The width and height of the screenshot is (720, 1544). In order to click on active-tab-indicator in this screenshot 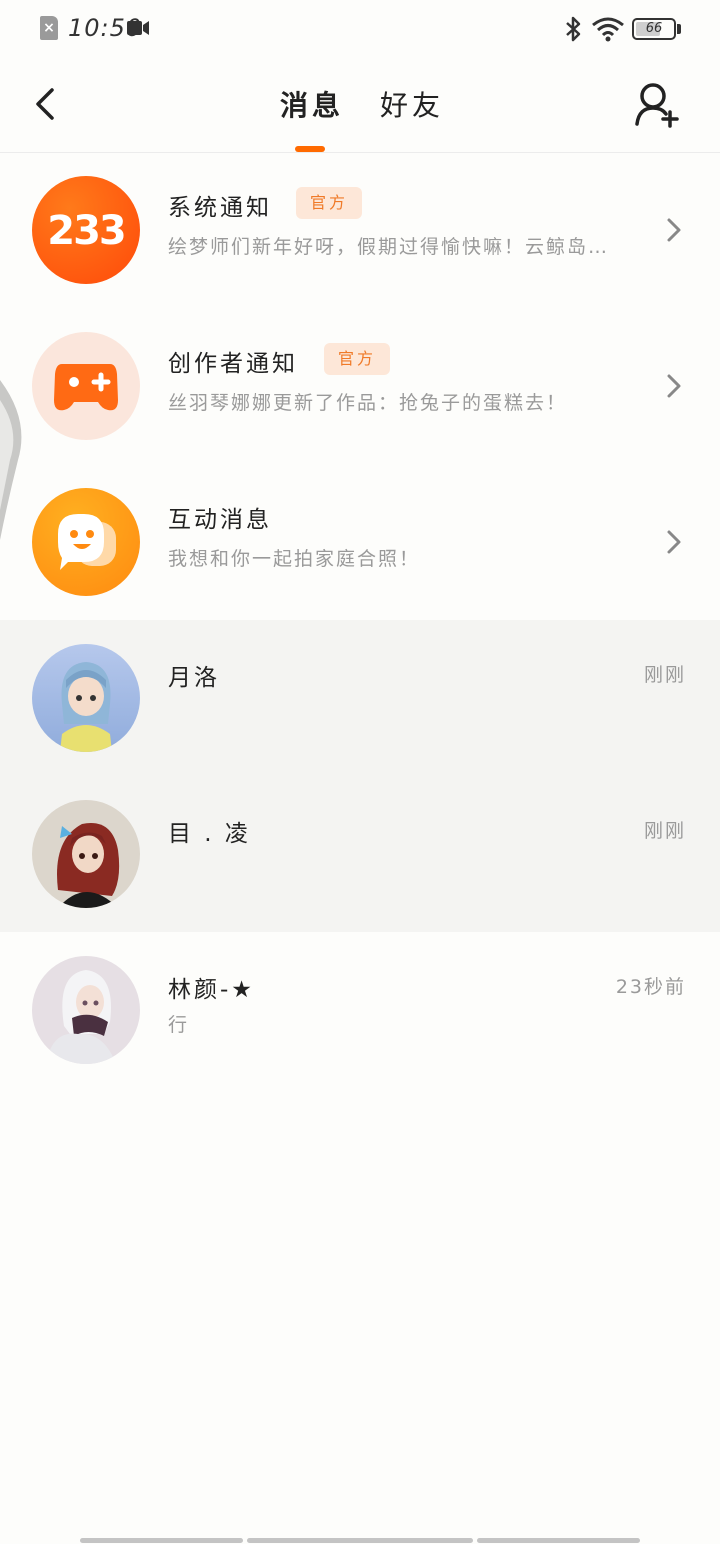, I will do `click(310, 149)`.